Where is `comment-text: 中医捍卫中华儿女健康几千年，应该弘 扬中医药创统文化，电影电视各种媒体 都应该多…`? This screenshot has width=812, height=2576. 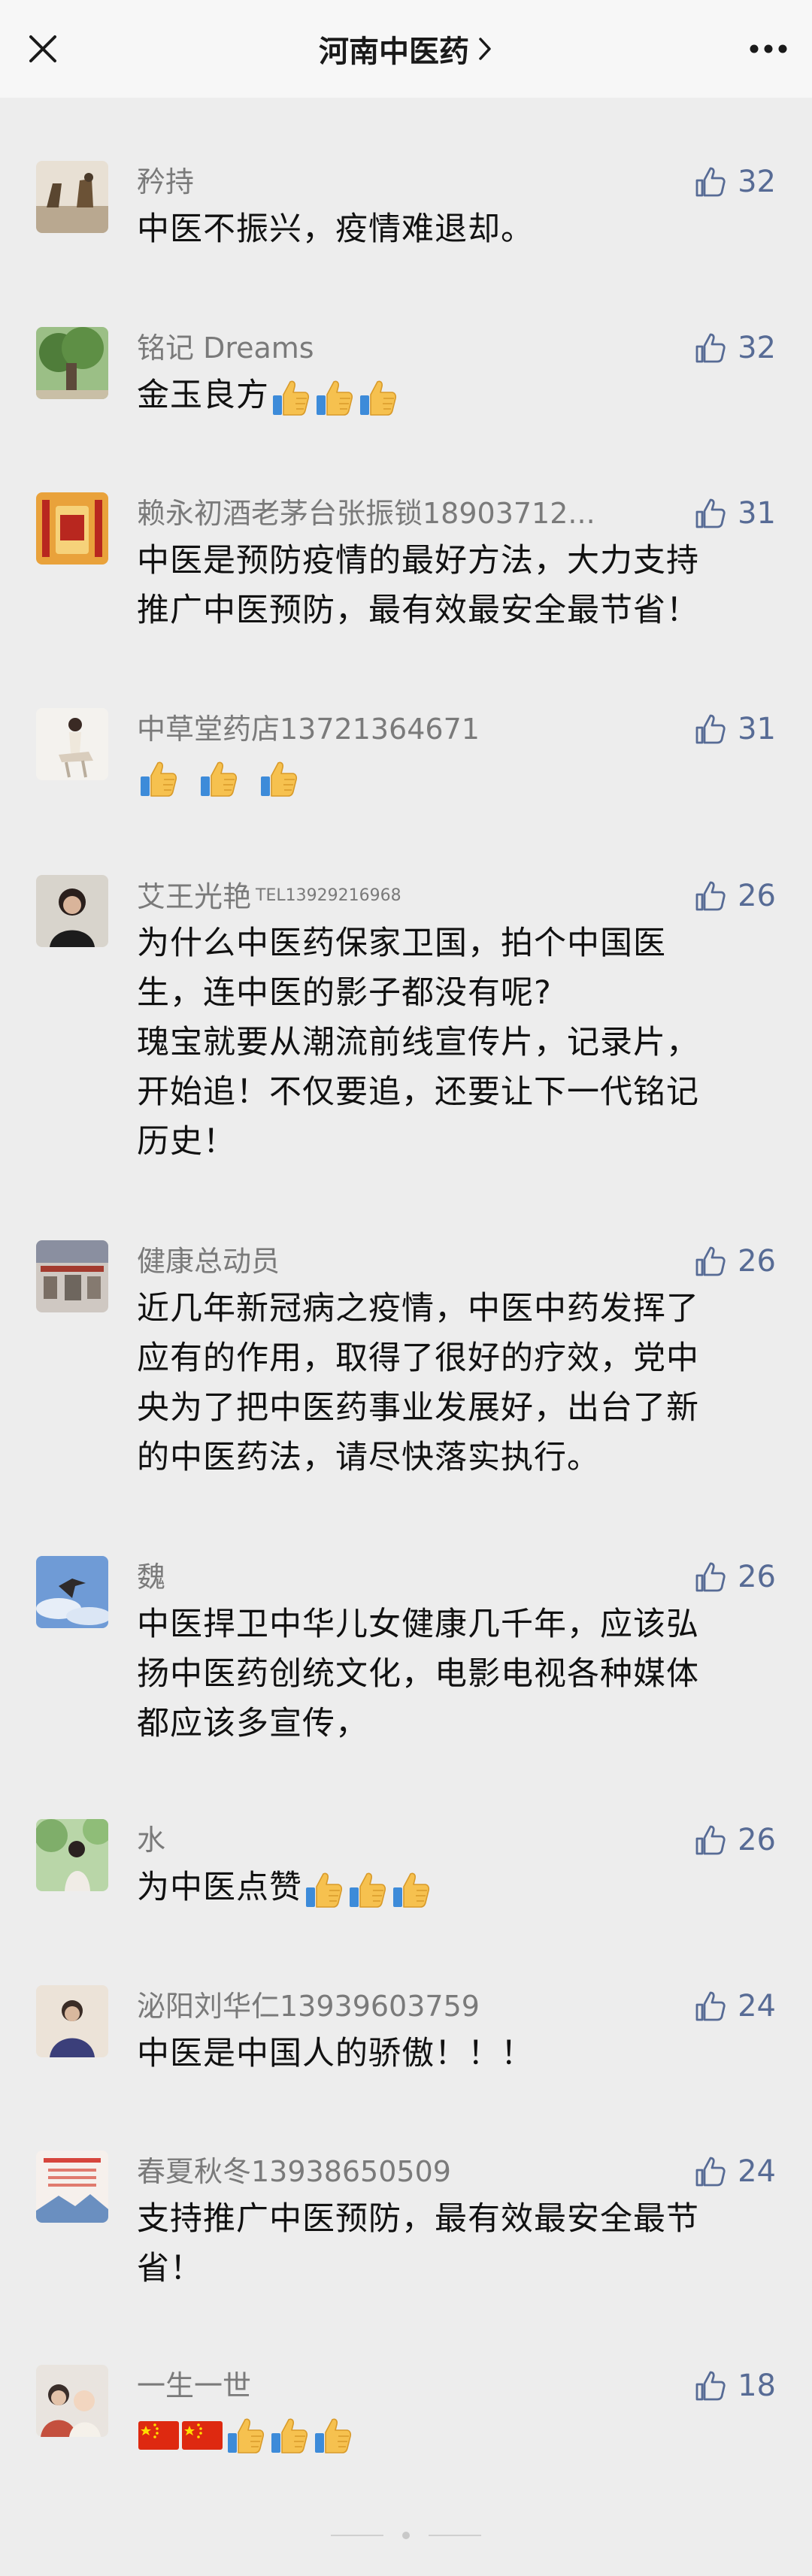 comment-text: 中医捍卫中华儿女健康几千年，应该弘 扬中医药创统文化，电影电视各种媒体 都应该多… is located at coordinates (418, 1674).